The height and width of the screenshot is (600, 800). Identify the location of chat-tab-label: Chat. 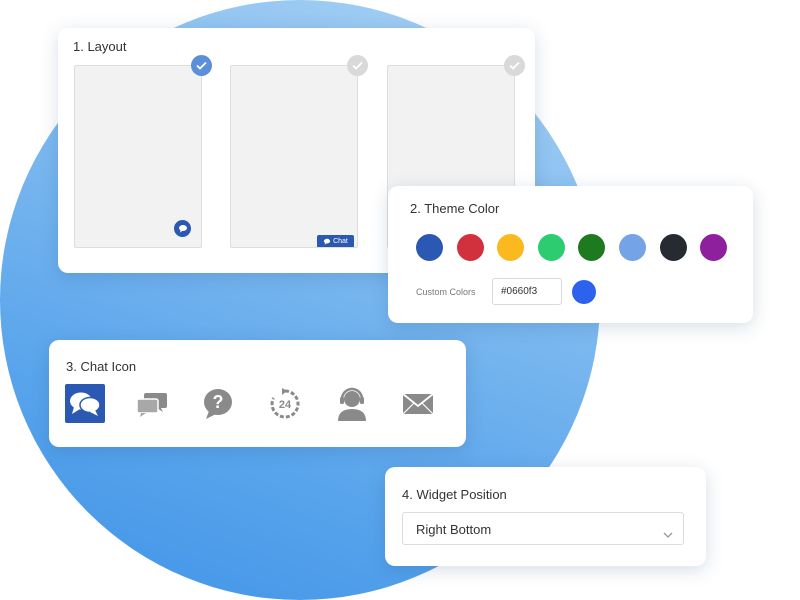
(340, 241).